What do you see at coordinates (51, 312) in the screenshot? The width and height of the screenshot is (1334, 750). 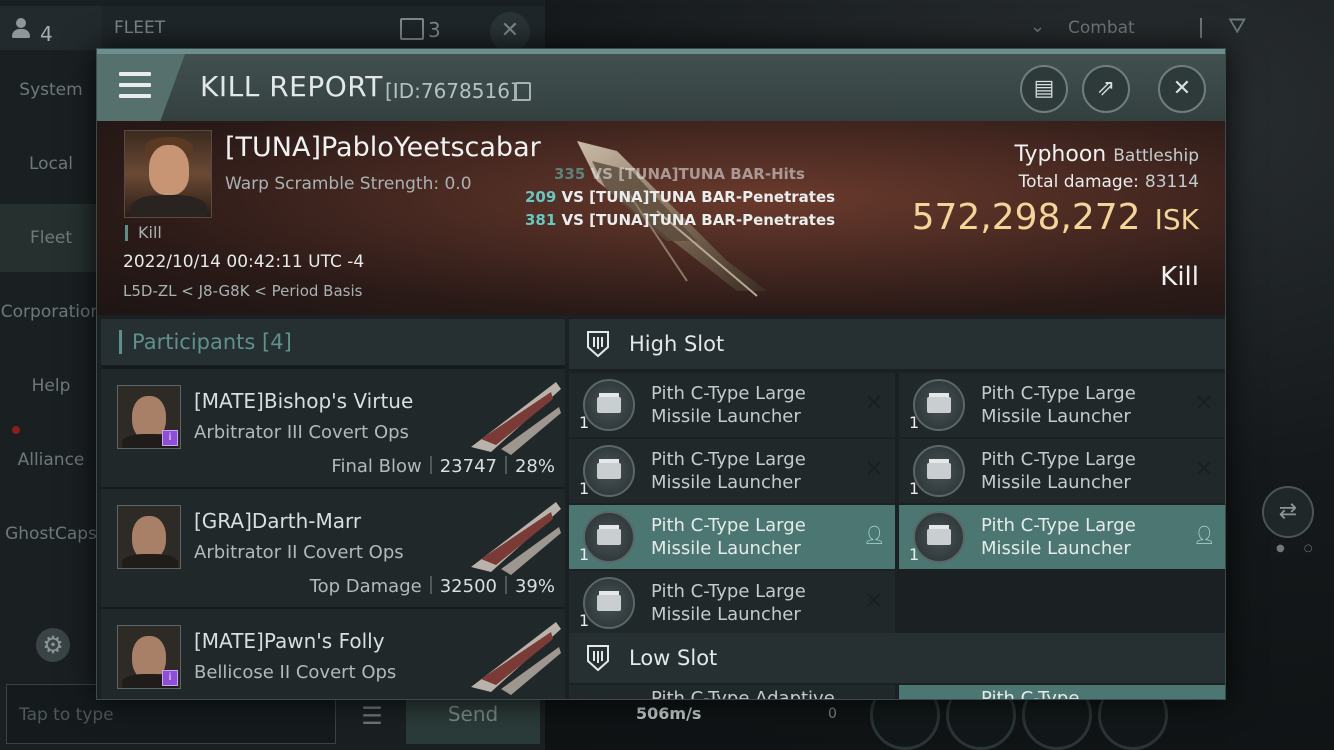 I see `nav-item-corporation: Corporation` at bounding box center [51, 312].